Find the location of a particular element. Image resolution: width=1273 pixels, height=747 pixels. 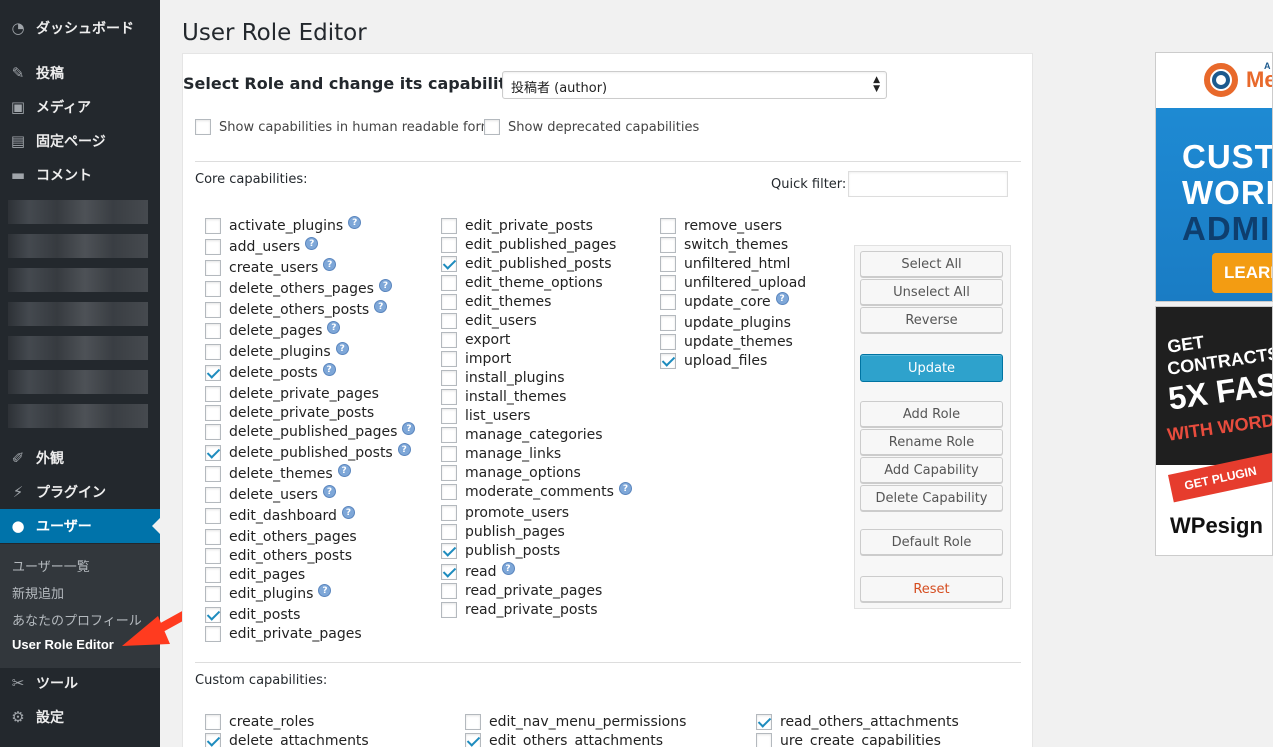

human-readable-checkbox is located at coordinates (203, 127).